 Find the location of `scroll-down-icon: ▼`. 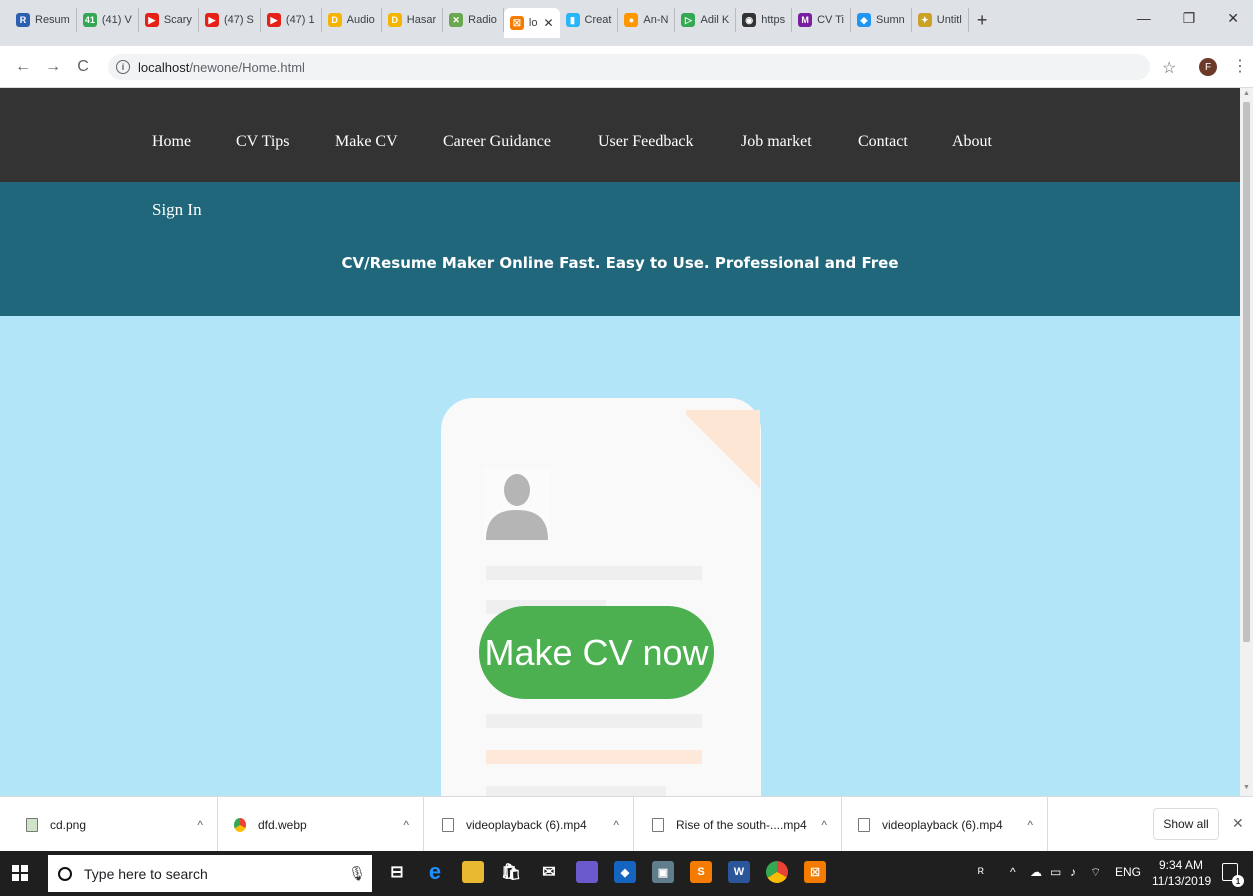

scroll-down-icon: ▼ is located at coordinates (1246, 787).